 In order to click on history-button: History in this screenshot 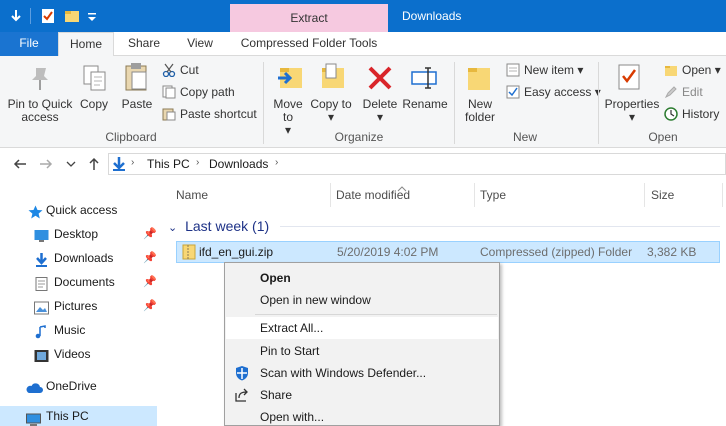, I will do `click(691, 114)`.